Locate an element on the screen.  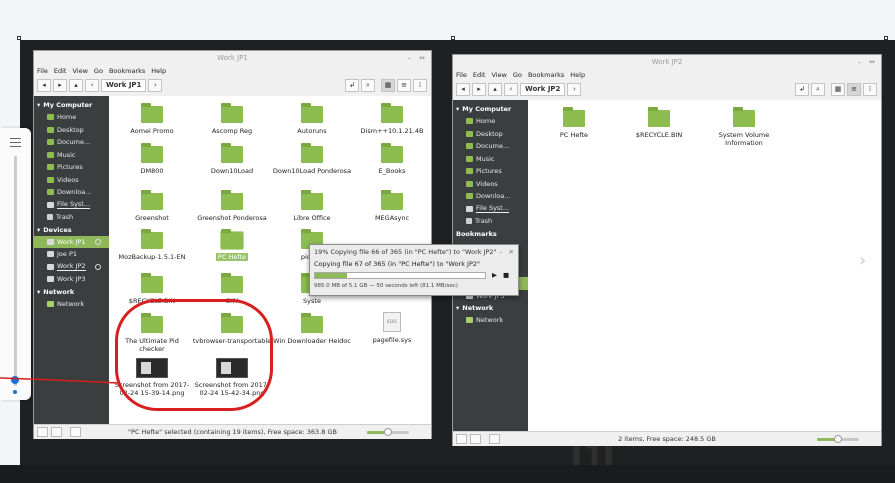
grip-icon is located at coordinates (15, 142).